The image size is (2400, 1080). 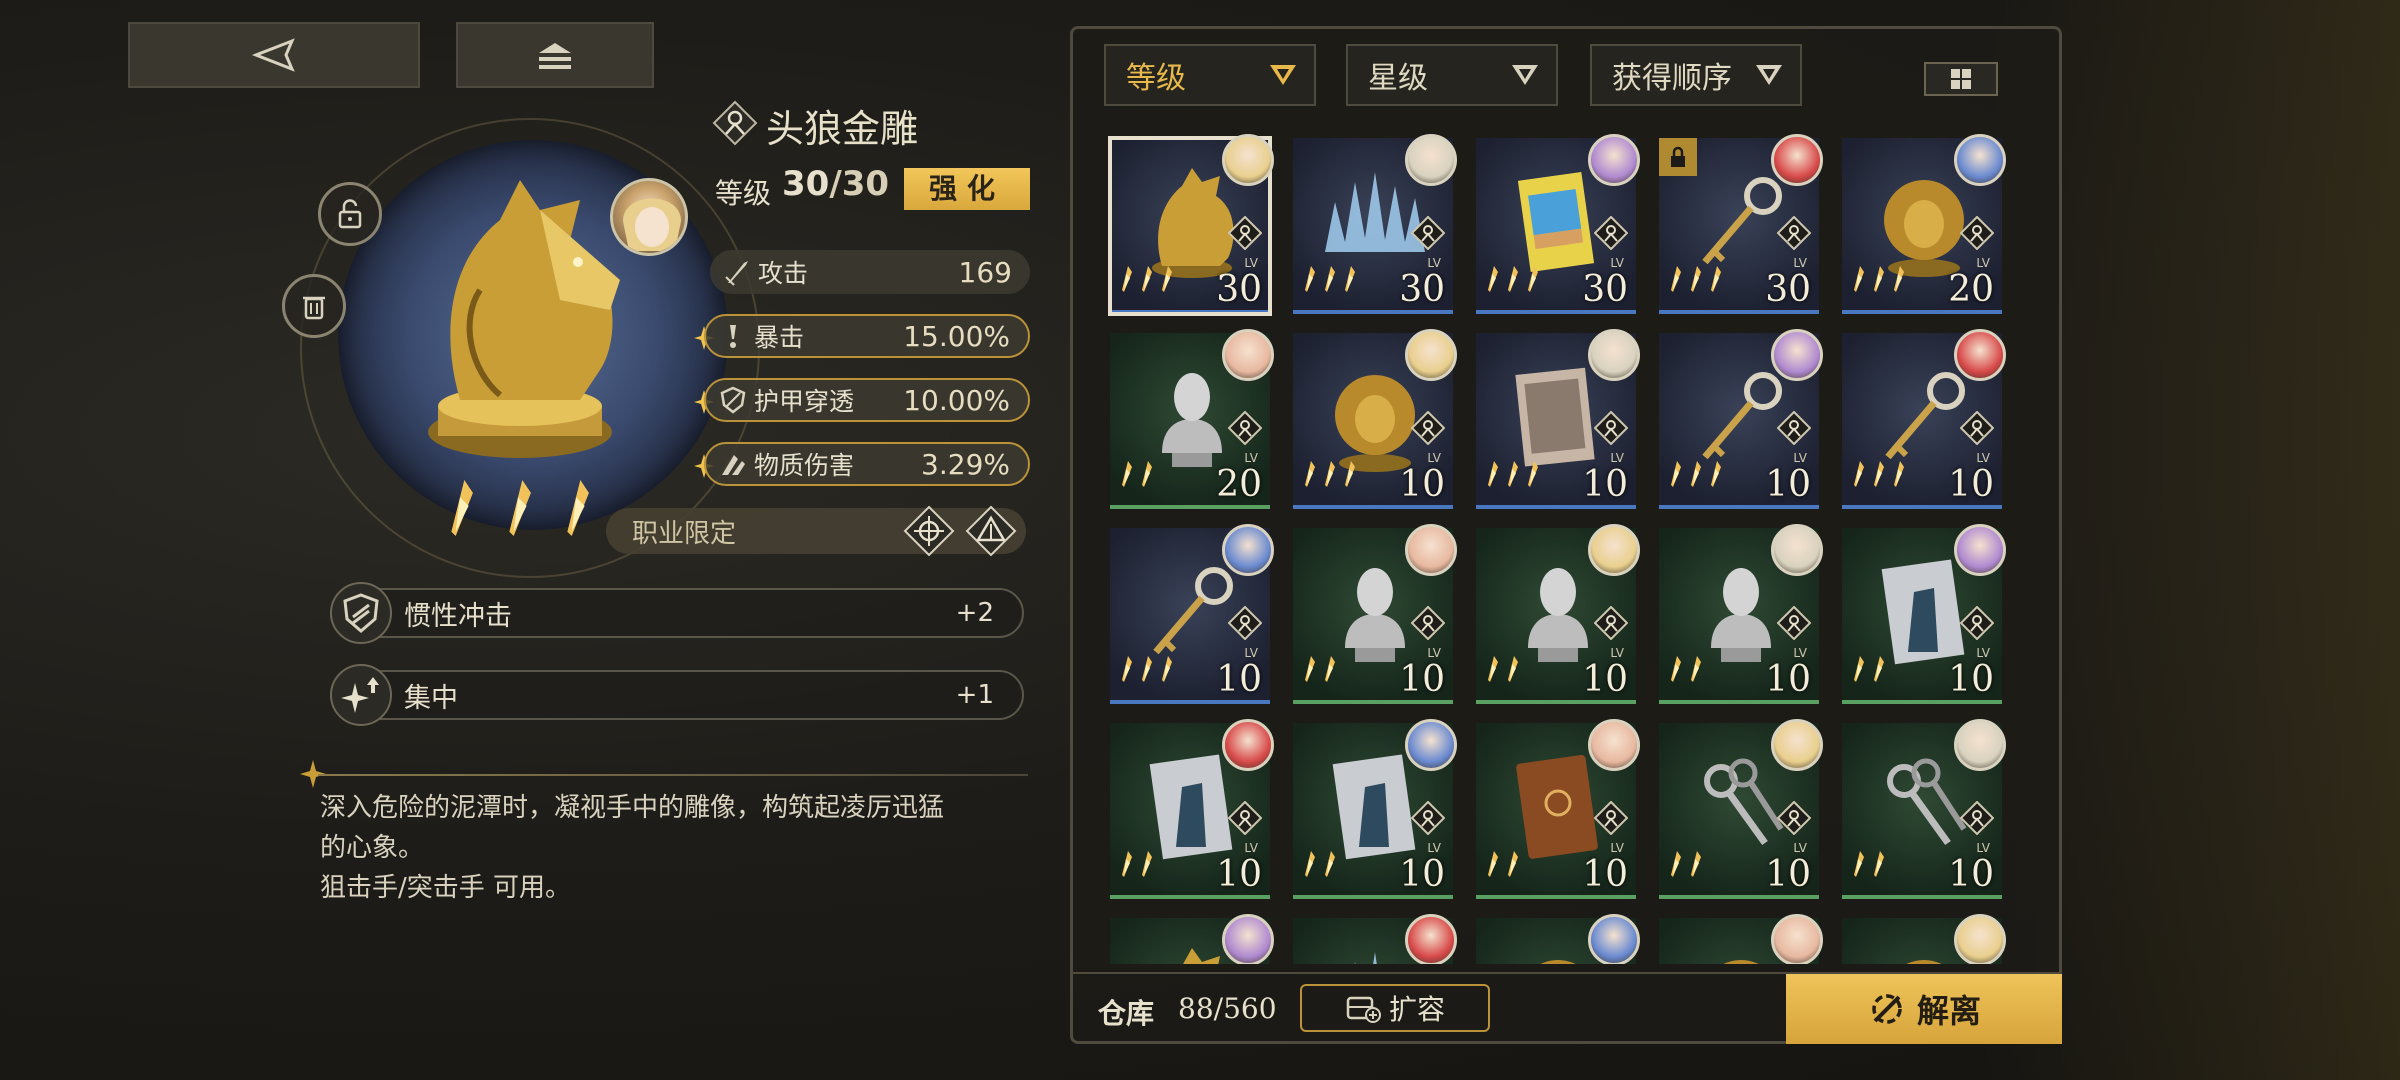 I want to click on skill-focus: 集中 +1, so click(x=677, y=695).